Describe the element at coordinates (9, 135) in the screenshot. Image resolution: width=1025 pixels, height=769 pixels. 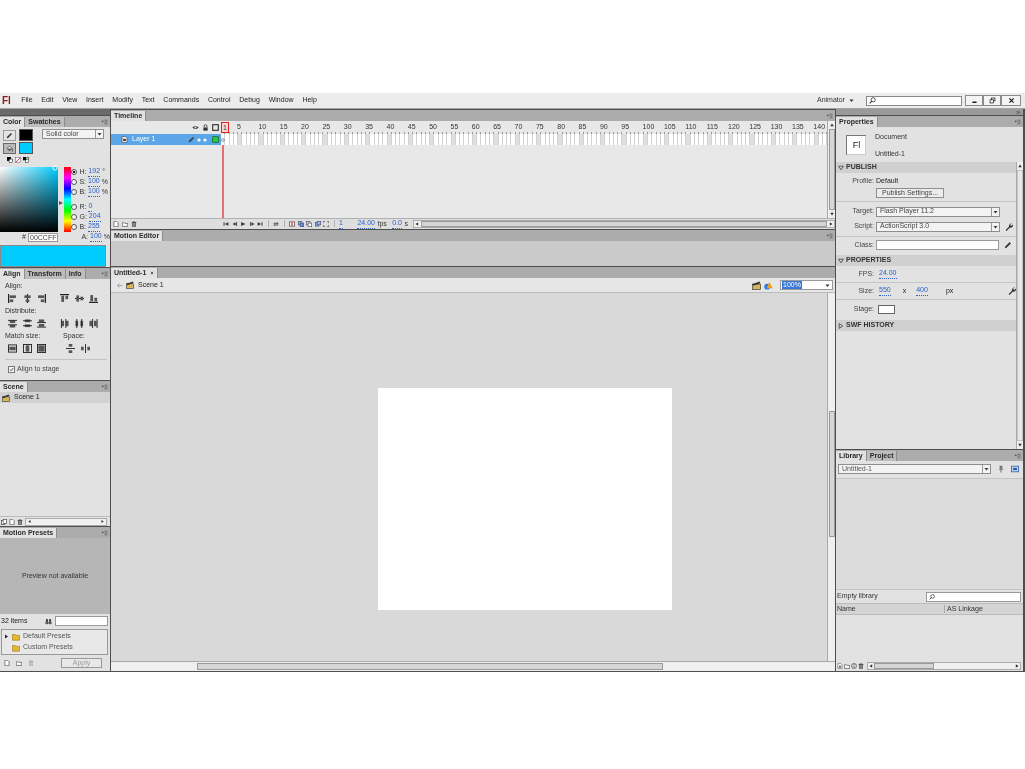
I see `stroke-color-button` at that location.